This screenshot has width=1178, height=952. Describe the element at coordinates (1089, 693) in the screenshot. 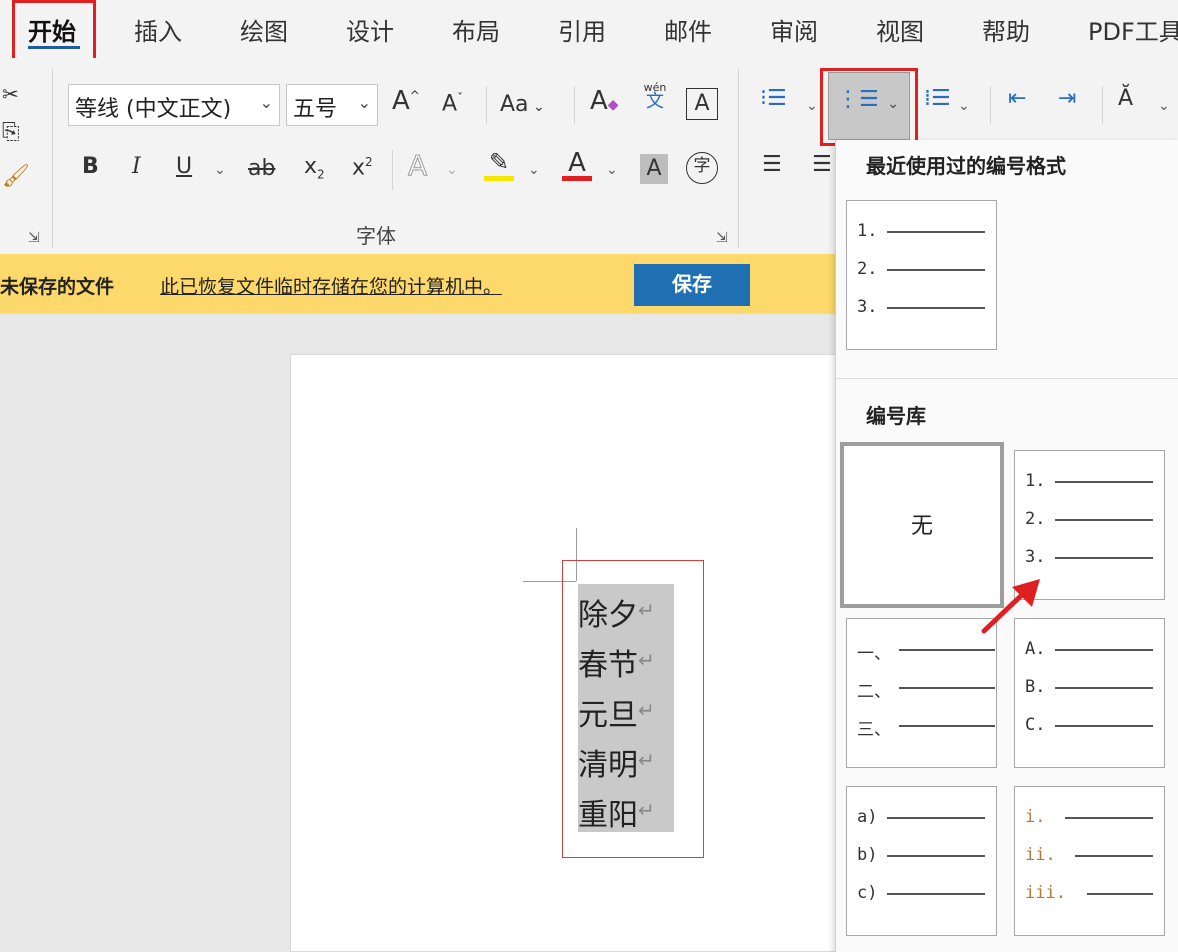

I see `numbering-format-upper-alpha: A. B. C.` at that location.